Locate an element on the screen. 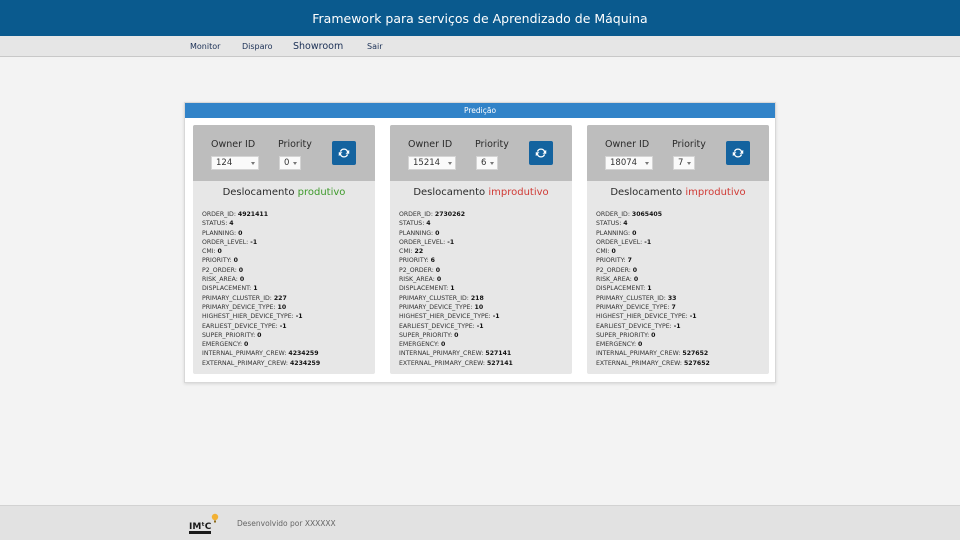 This screenshot has height=540, width=960. field-value: 22 is located at coordinates (419, 252).